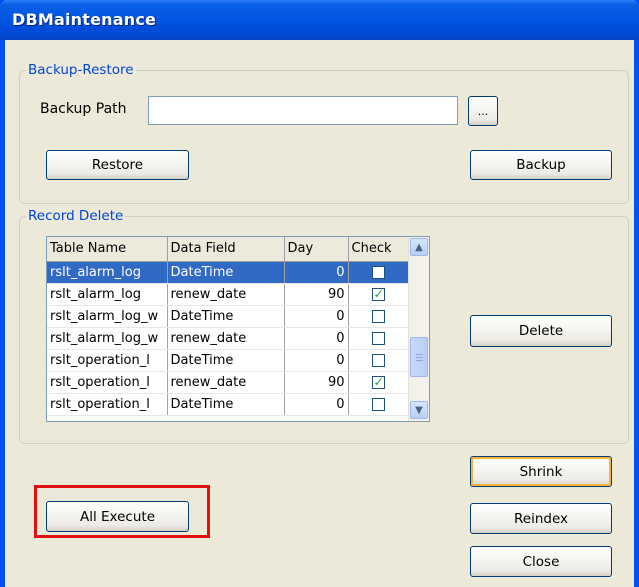 Image resolution: width=639 pixels, height=587 pixels. I want to click on backup-button: Backup, so click(541, 165).